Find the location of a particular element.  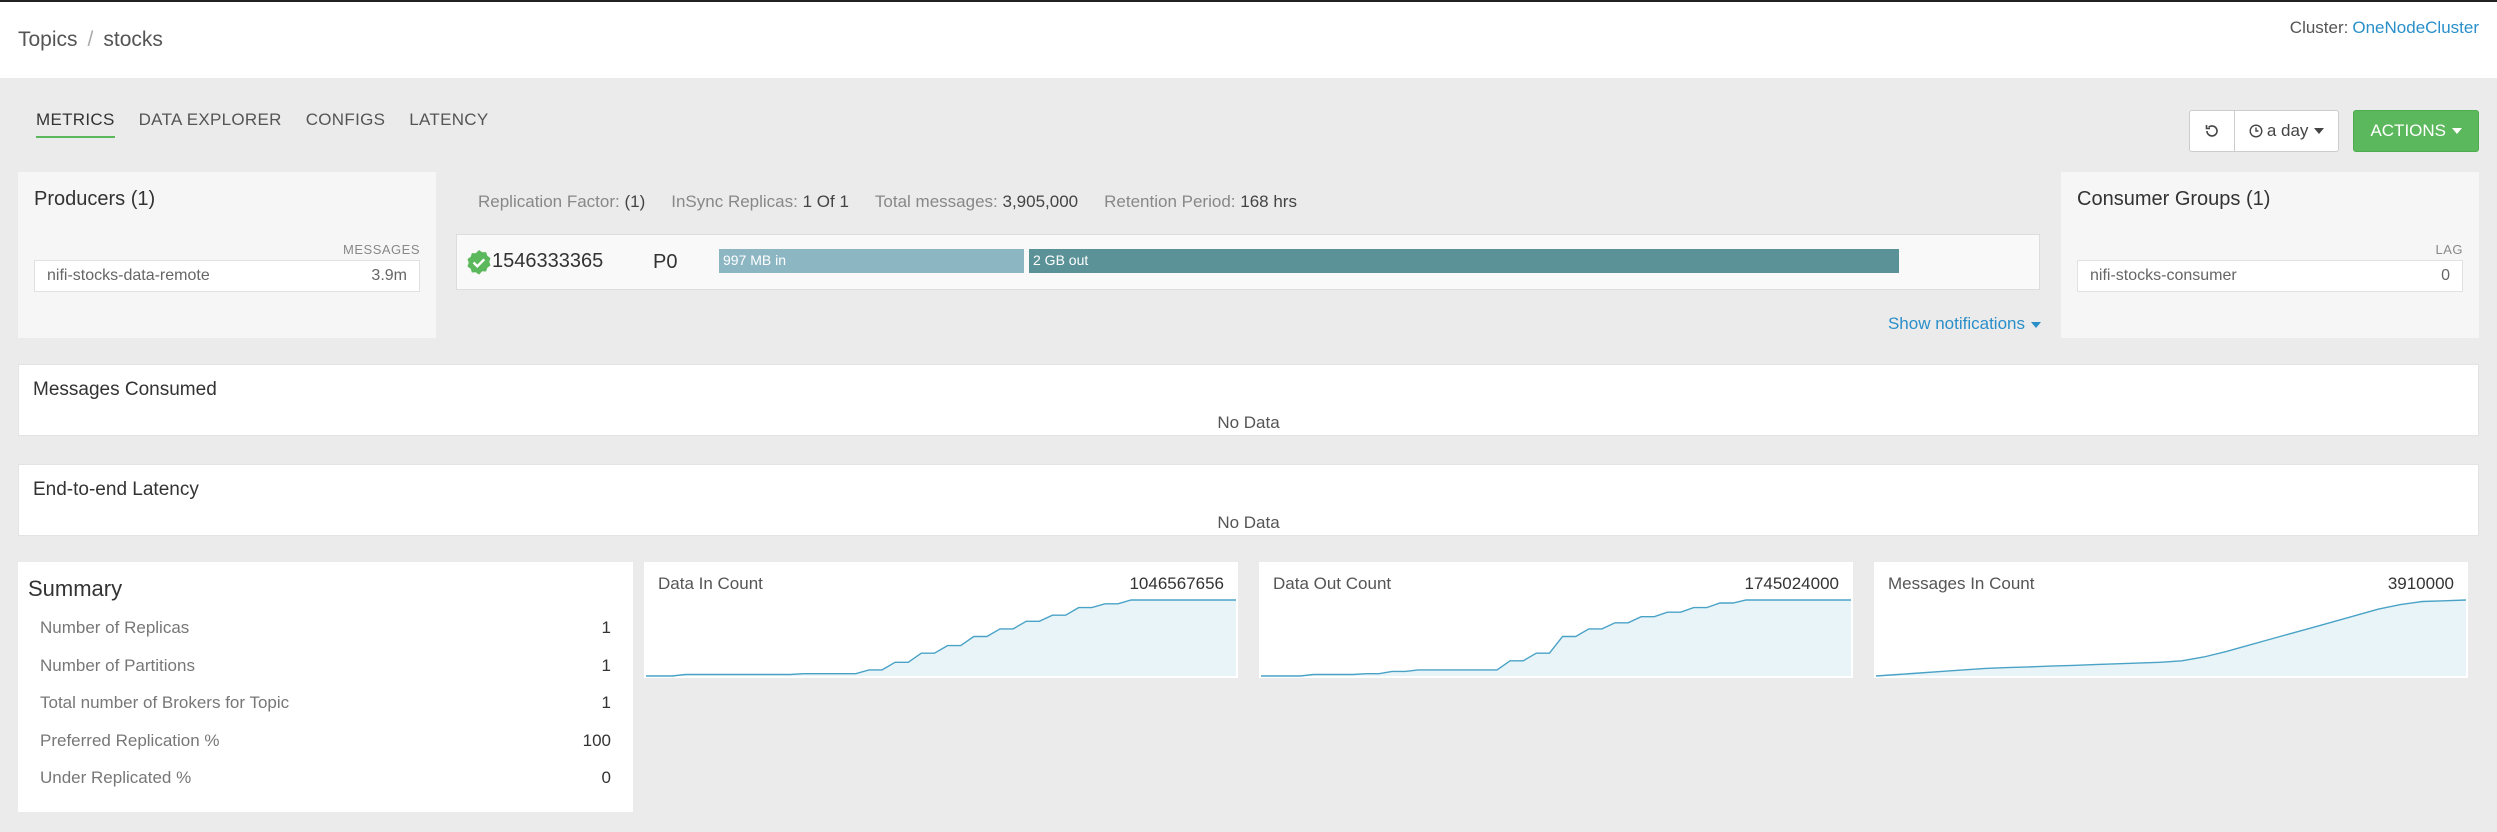

show-notifications-label: Show notifications is located at coordinates (1956, 323).